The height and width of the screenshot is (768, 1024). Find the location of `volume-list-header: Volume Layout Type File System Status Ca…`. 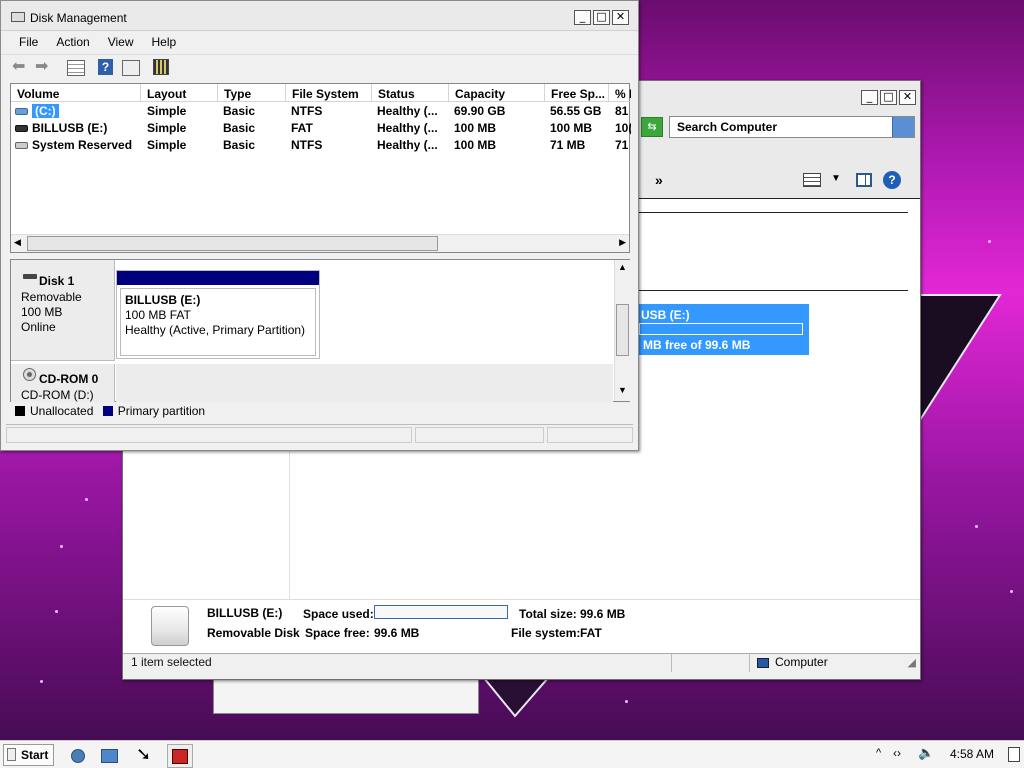

volume-list-header: Volume Layout Type File System Status Ca… is located at coordinates (321, 93).